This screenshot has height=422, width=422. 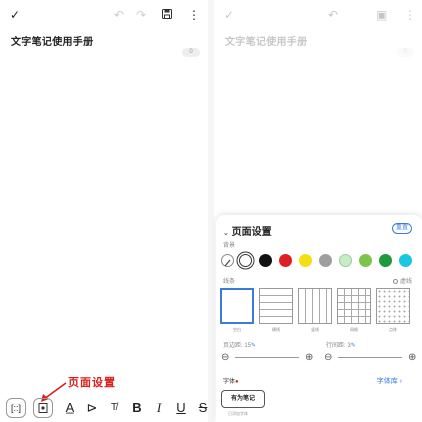 I want to click on line-spacing-label: 行间距: 3✎, so click(x=341, y=346).